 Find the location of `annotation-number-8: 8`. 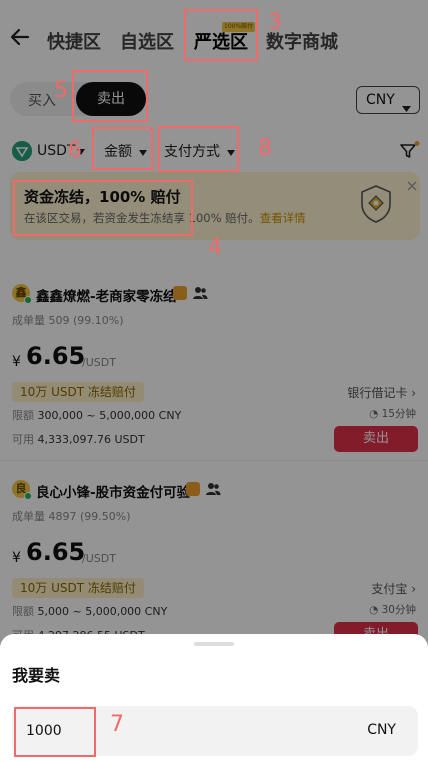

annotation-number-8: 8 is located at coordinates (265, 148).